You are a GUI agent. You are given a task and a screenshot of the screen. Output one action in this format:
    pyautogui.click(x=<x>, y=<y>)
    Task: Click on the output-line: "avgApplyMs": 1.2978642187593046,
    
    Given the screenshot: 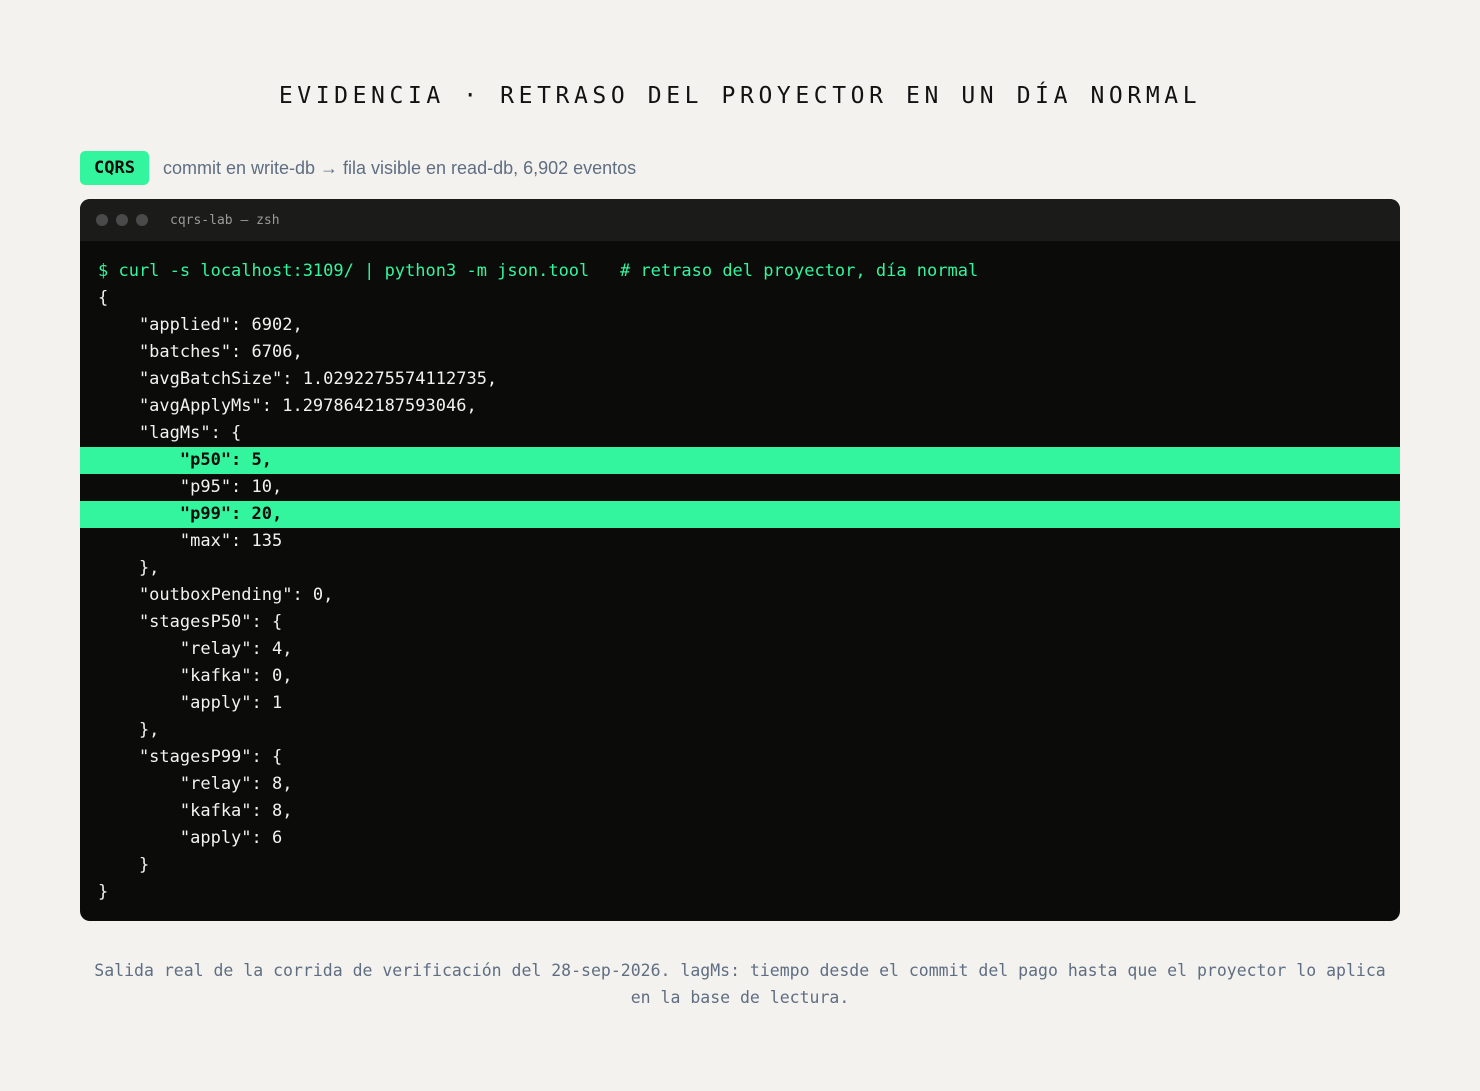 What is the action you would take?
    pyautogui.click(x=287, y=406)
    